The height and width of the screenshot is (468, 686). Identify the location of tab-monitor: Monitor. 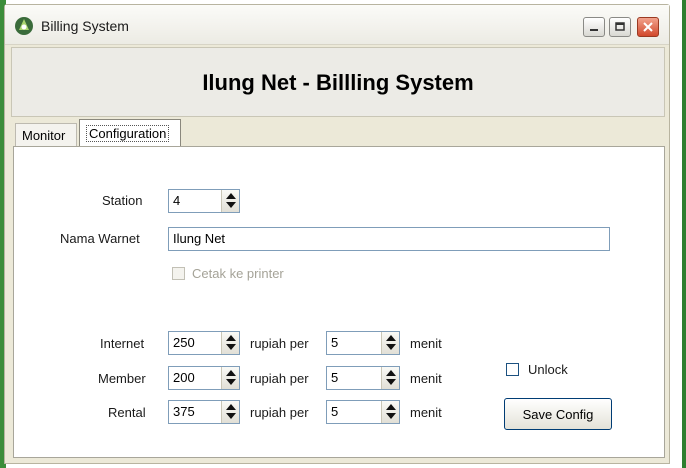
(46, 135).